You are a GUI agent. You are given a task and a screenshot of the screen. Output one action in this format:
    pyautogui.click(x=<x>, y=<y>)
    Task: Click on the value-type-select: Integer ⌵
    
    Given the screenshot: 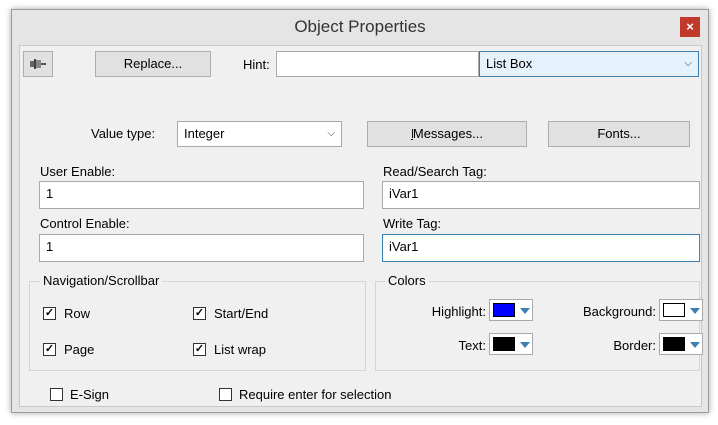 What is the action you would take?
    pyautogui.click(x=259, y=134)
    